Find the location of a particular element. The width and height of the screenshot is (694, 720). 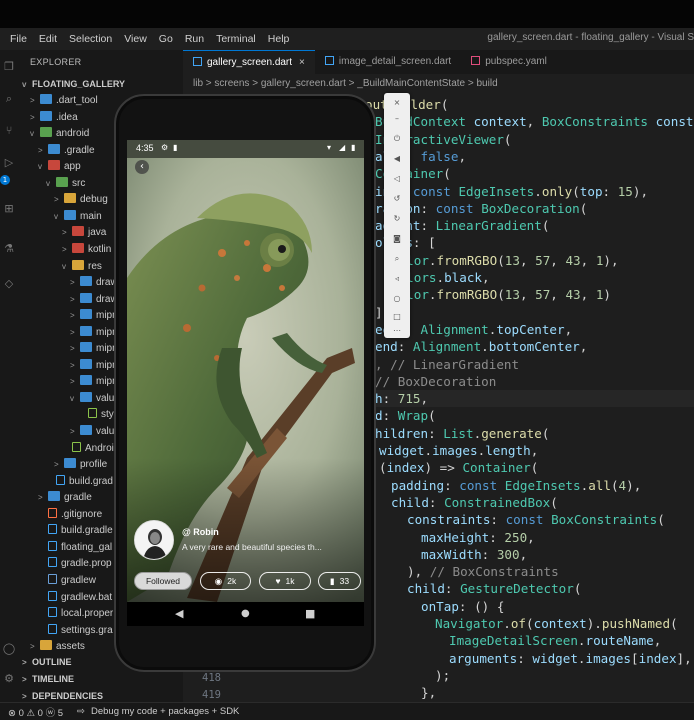

tree-item-label: gradle.prop is located at coordinates (86, 564).